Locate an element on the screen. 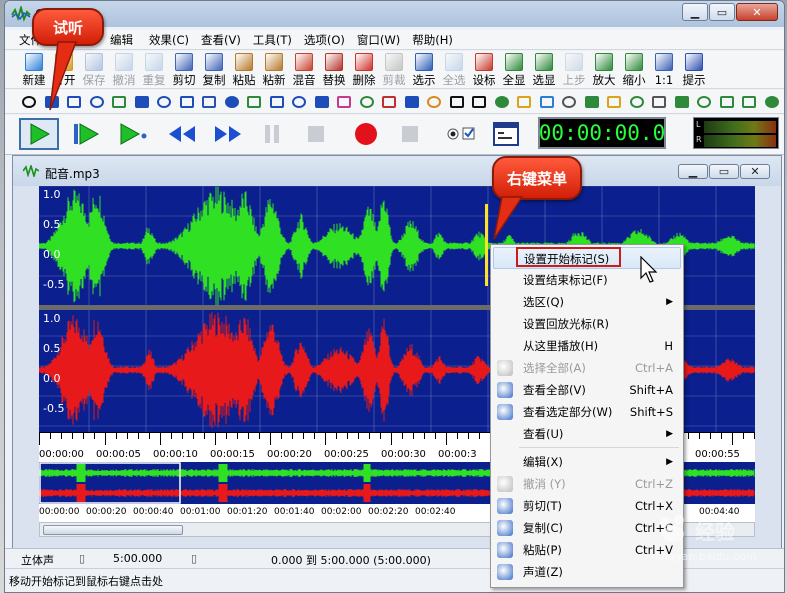  context-menu-item: 选区(Q) ▶ is located at coordinates (587, 302).